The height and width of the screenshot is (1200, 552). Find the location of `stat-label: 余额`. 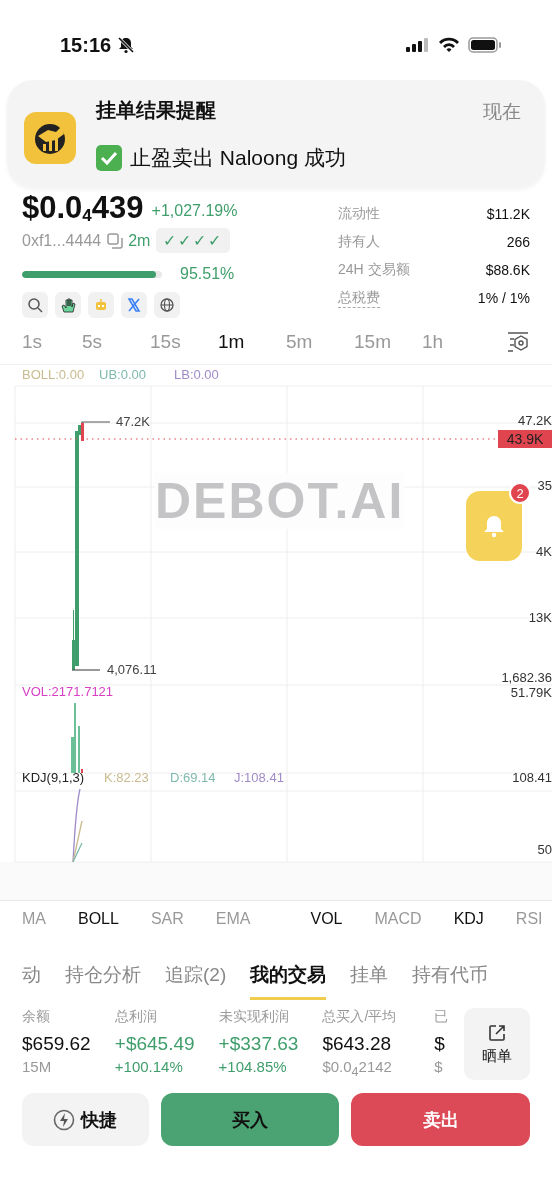

stat-label: 余额 is located at coordinates (36, 1017).